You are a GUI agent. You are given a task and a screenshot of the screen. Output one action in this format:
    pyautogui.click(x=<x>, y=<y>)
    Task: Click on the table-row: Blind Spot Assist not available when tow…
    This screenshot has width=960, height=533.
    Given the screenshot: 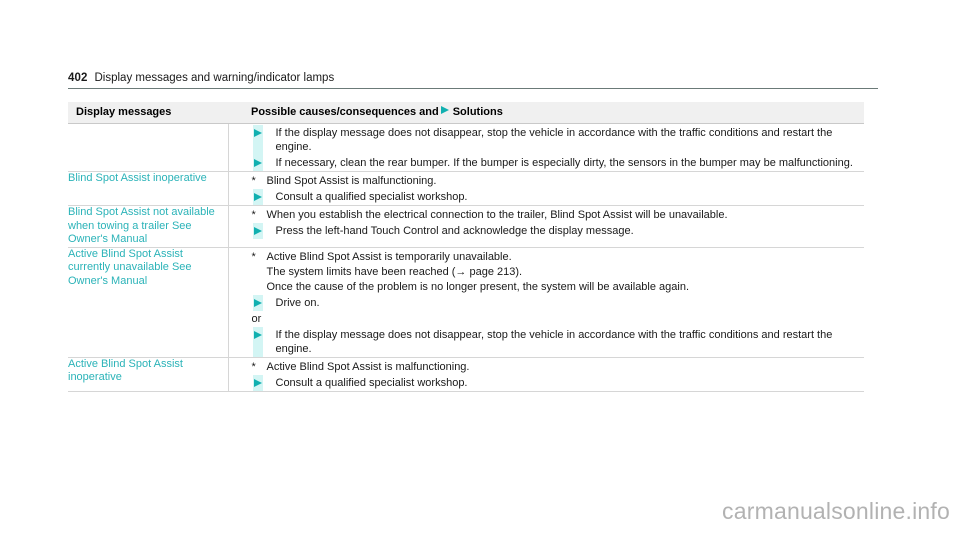 What is the action you would take?
    pyautogui.click(x=466, y=226)
    